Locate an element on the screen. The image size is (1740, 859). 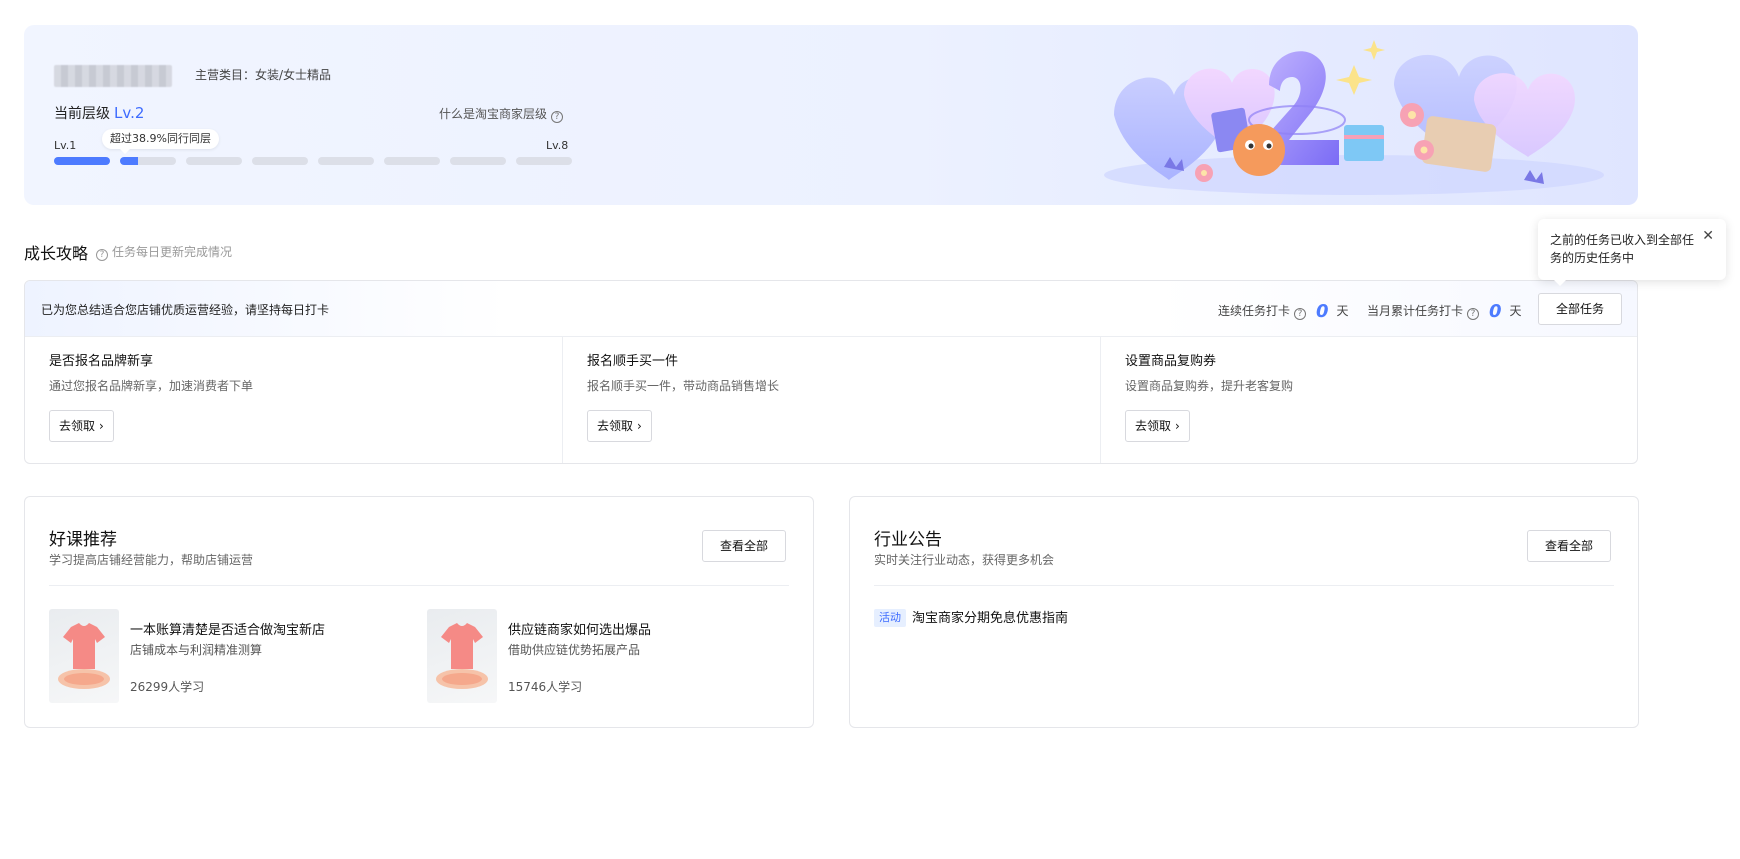
notice-text: 淘宝商家分期免息优惠指南 is located at coordinates (990, 618).